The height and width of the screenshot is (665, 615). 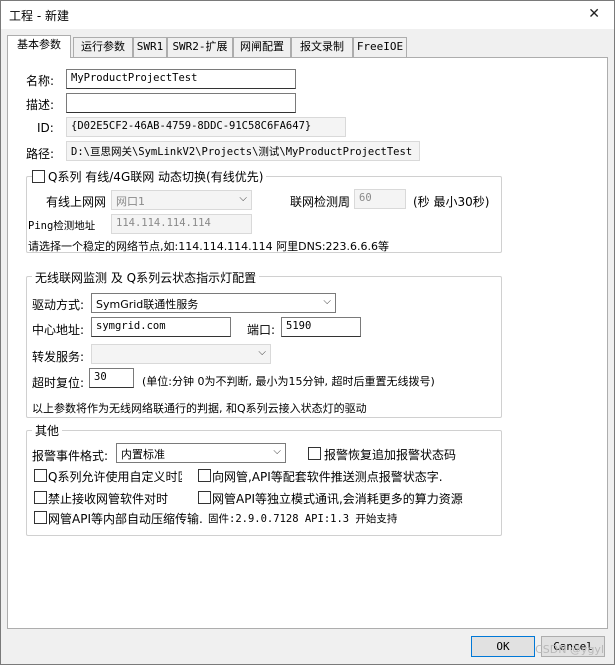 What do you see at coordinates (199, 408) in the screenshot?
I see `wireless-note: 以上参数将作为无线网络联通行的判据, 和Q系列云接入状态灯的驱动` at bounding box center [199, 408].